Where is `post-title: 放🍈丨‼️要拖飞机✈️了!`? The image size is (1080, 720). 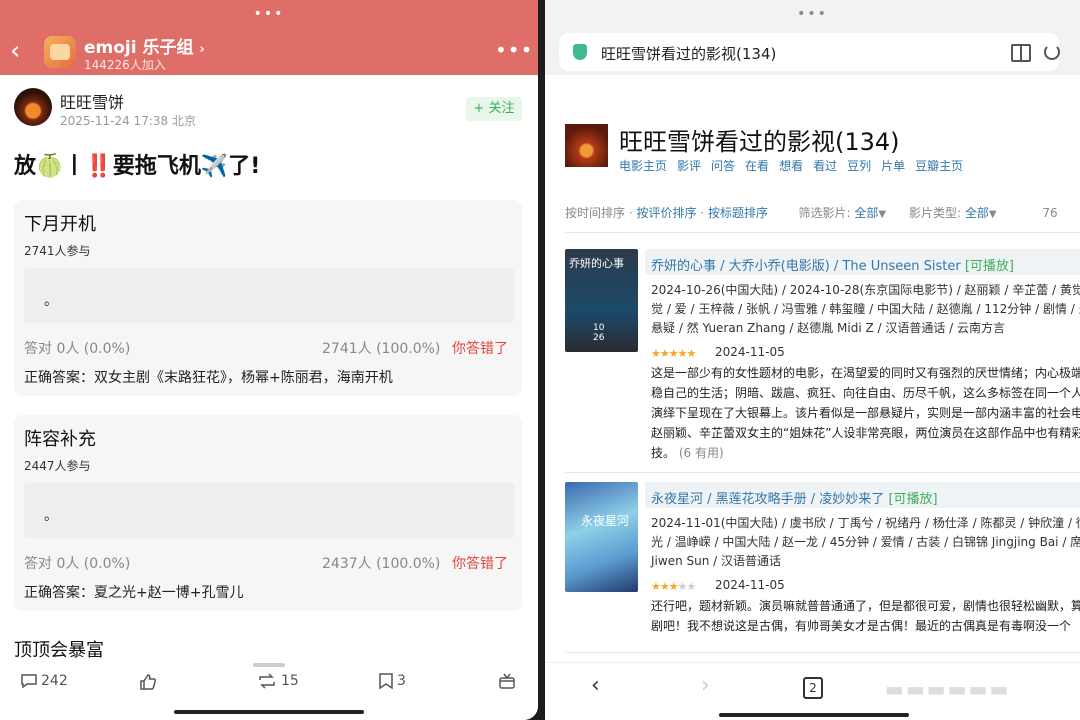
post-title: 放🍈丨‼️要拖飞机✈️了! is located at coordinates (137, 164).